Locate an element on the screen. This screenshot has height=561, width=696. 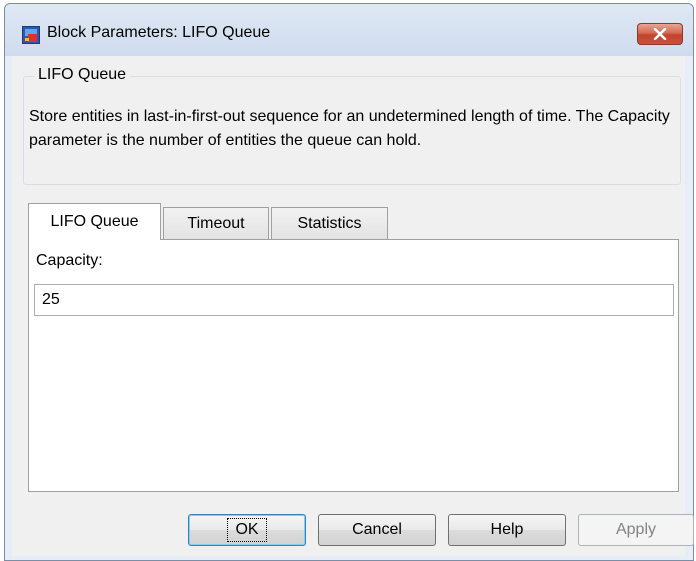
capacity-label: Capacity: is located at coordinates (69, 260).